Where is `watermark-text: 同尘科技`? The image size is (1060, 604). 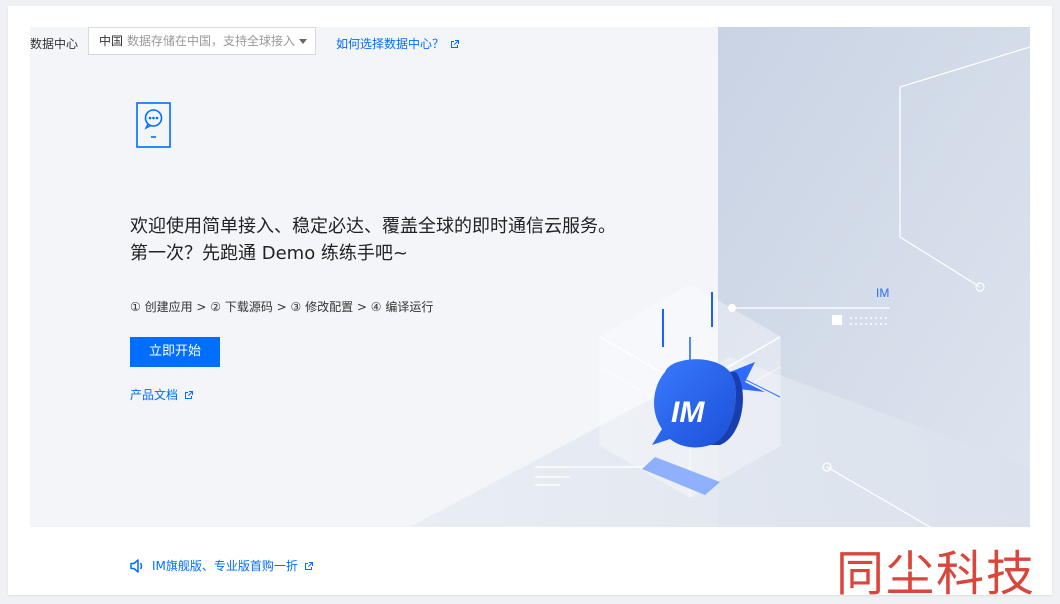
watermark-text: 同尘科技 is located at coordinates (936, 574).